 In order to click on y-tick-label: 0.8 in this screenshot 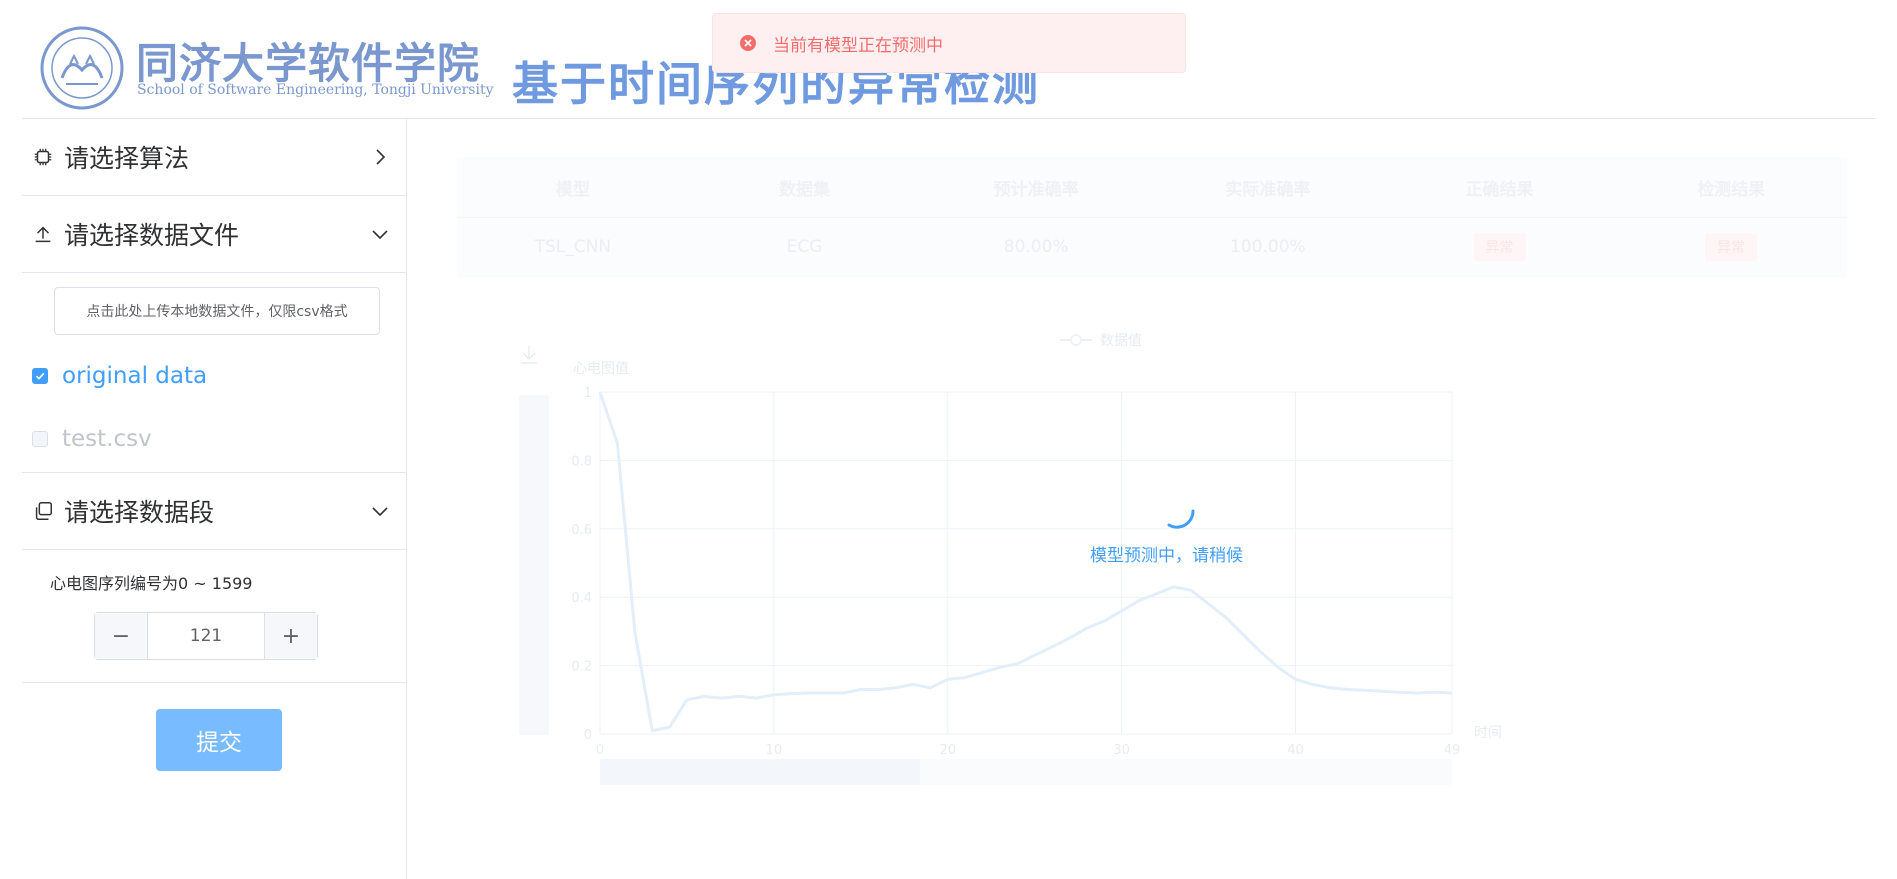, I will do `click(581, 461)`.